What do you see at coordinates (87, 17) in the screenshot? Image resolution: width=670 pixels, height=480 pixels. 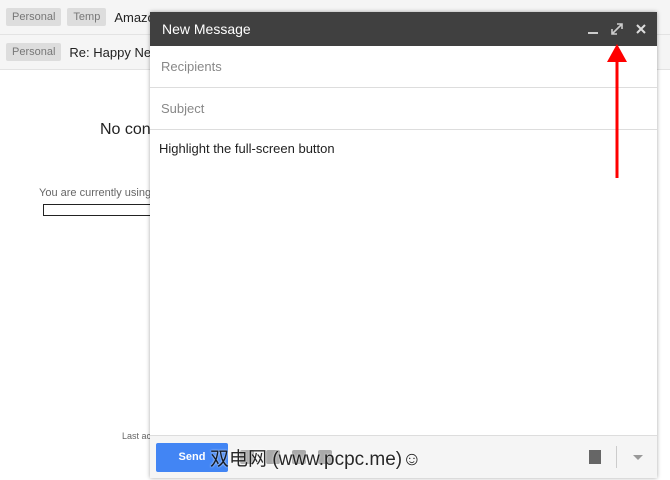 I see `label-temp: Temp` at bounding box center [87, 17].